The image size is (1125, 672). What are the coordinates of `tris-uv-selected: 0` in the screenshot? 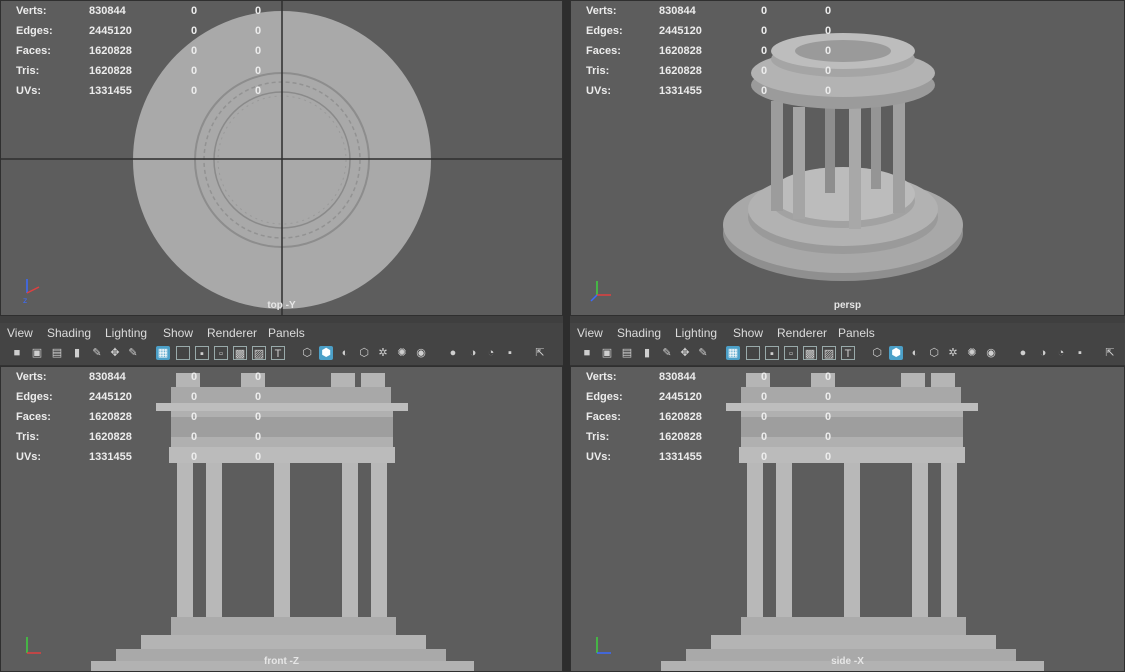 It's located at (828, 437).